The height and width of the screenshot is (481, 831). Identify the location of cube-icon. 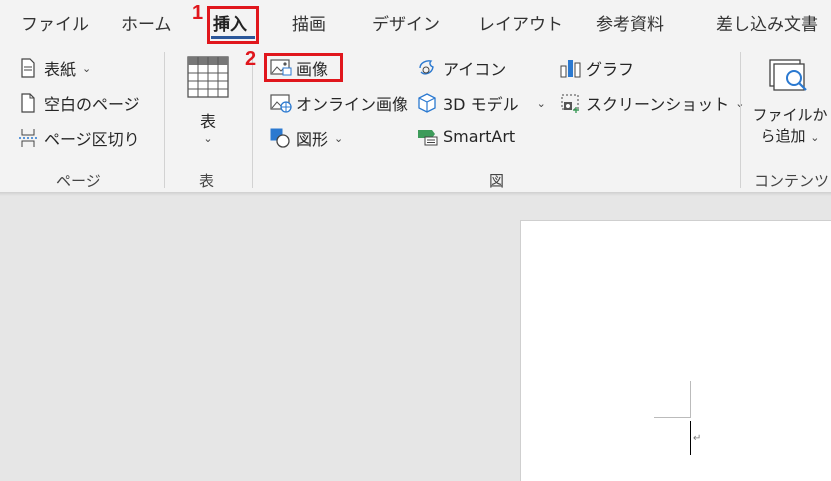
(427, 103).